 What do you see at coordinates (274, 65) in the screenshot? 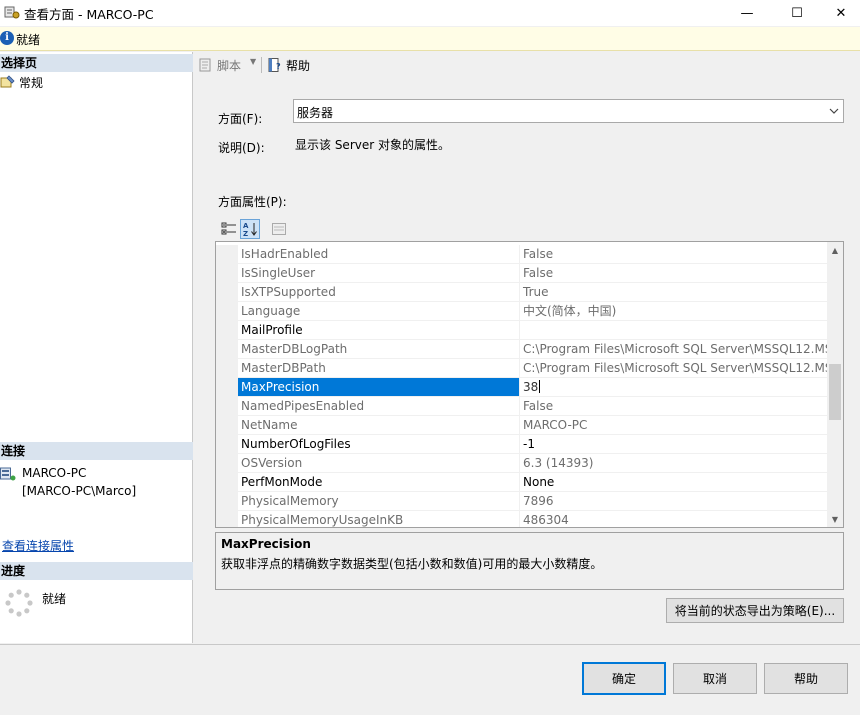
I see `help-book-icon: ?` at bounding box center [274, 65].